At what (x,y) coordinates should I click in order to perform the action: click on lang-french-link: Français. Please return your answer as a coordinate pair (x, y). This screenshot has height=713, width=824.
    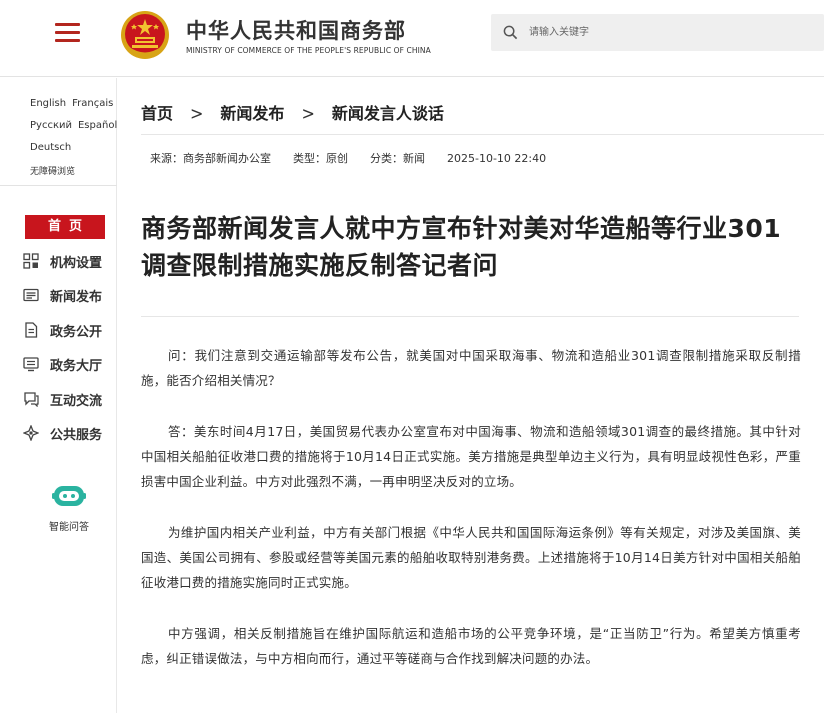
    Looking at the image, I should click on (92, 103).